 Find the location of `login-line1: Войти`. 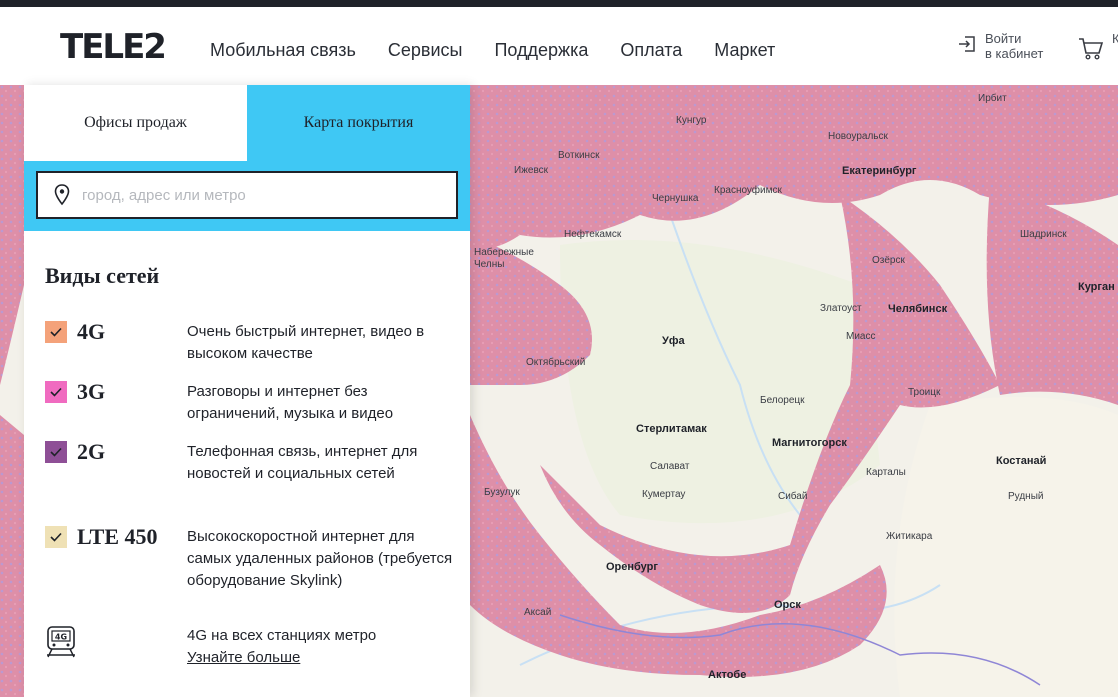

login-line1: Войти is located at coordinates (1003, 38).